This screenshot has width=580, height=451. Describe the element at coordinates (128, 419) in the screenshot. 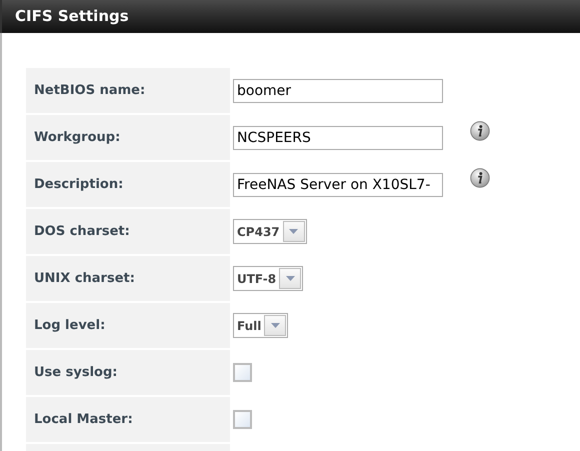

I see `field-label: Local Master:` at that location.